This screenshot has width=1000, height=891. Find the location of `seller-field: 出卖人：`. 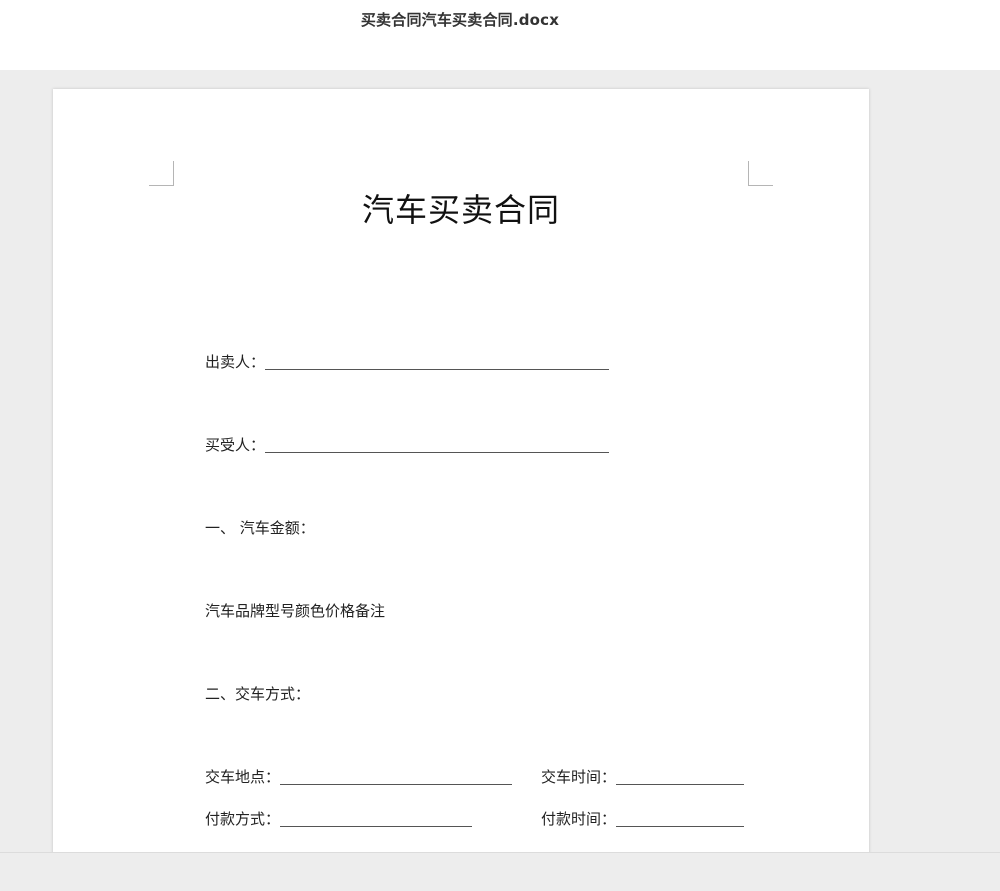

seller-field: 出卖人： is located at coordinates (407, 362).